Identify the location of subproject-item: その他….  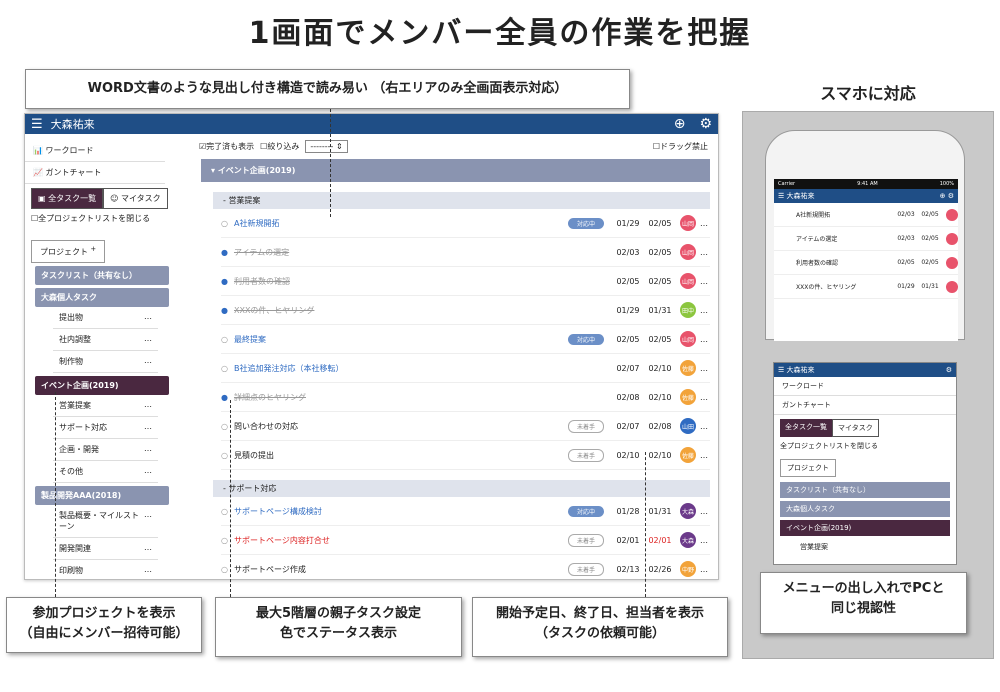
(105, 472).